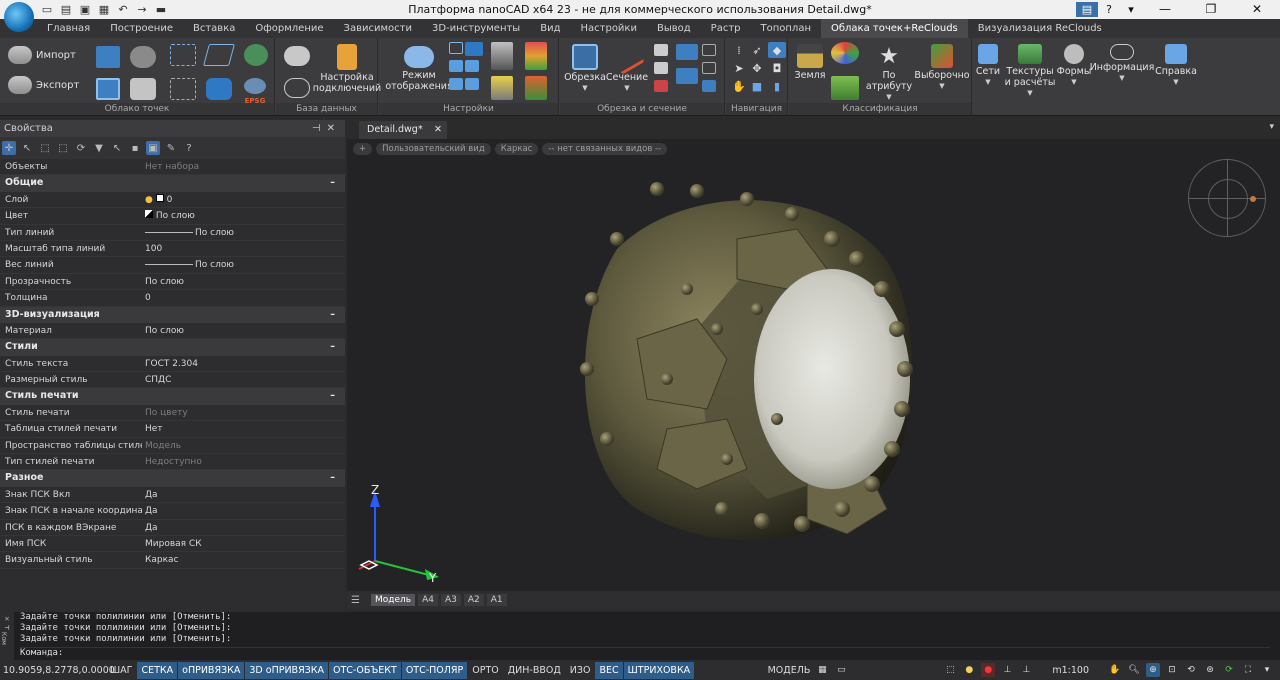 Image resolution: width=1280 pixels, height=680 pixels. What do you see at coordinates (47, 9) in the screenshot?
I see `new-file-icon: ▭` at bounding box center [47, 9].